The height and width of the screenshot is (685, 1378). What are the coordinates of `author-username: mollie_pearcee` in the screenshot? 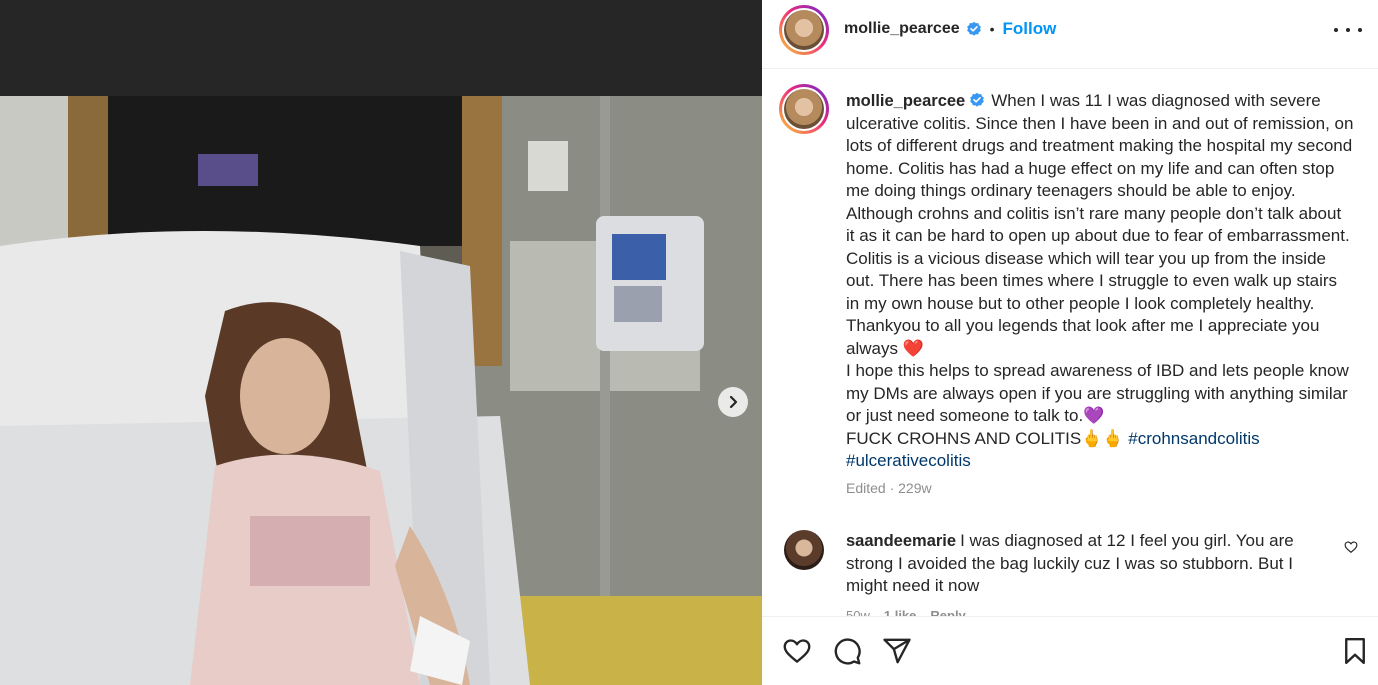 It's located at (902, 29).